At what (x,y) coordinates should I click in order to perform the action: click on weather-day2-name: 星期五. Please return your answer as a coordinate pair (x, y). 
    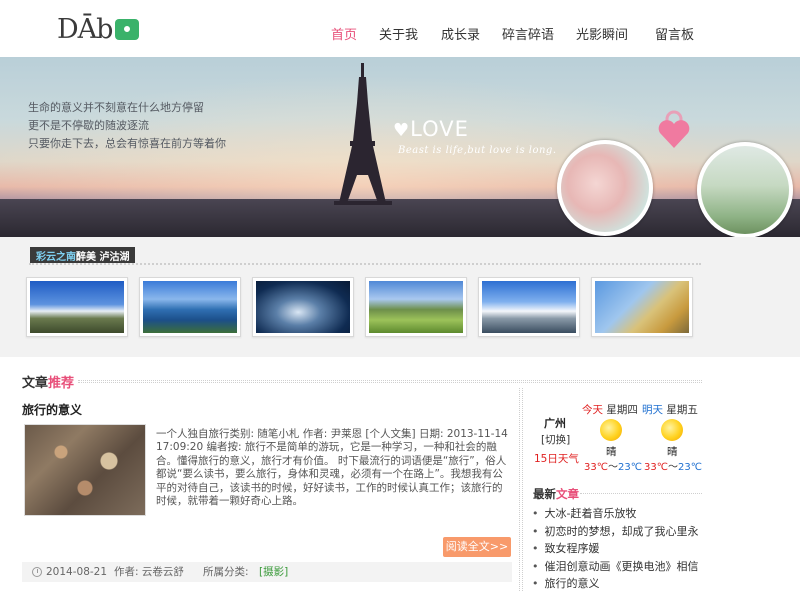
    Looking at the image, I should click on (682, 410).